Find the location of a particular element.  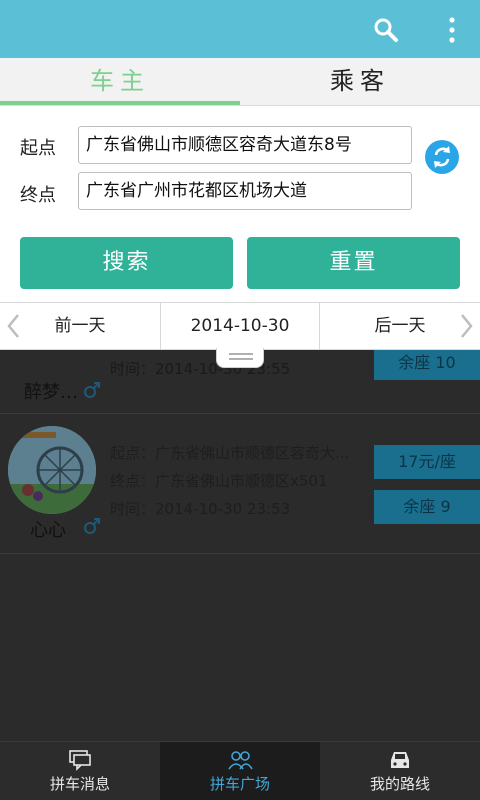

current-date: 2014-10-30 is located at coordinates (240, 326).